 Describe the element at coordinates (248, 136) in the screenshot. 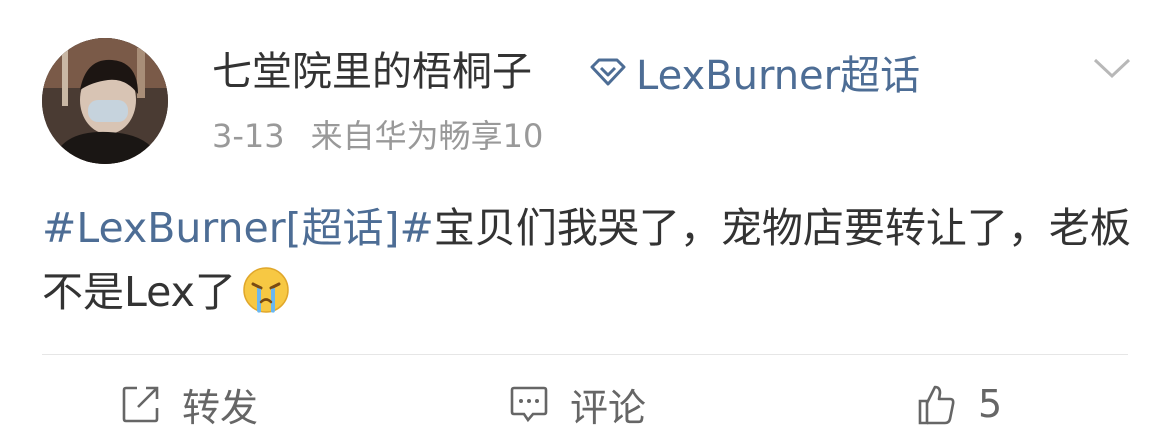

I see `post-date: 3-13` at that location.